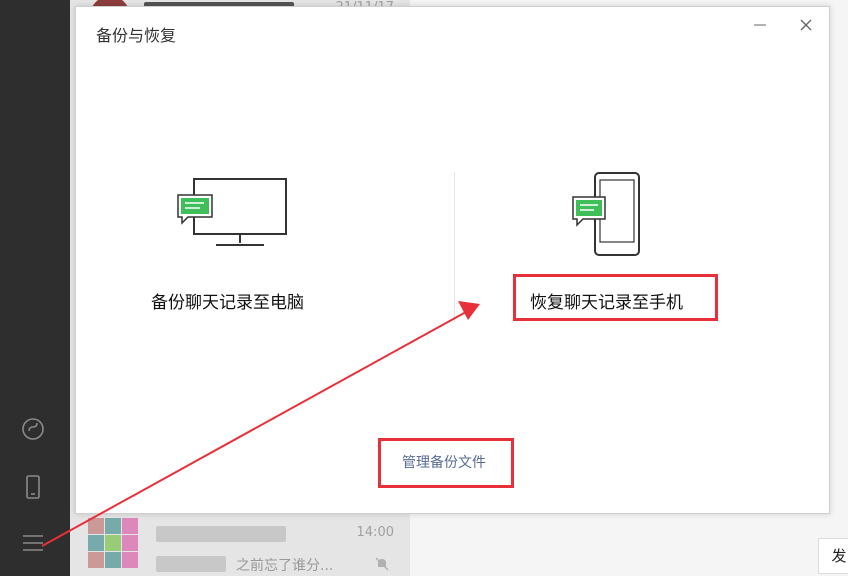 This screenshot has height=576, width=848. Describe the element at coordinates (33, 429) in the screenshot. I see `mini-program-icon` at that location.